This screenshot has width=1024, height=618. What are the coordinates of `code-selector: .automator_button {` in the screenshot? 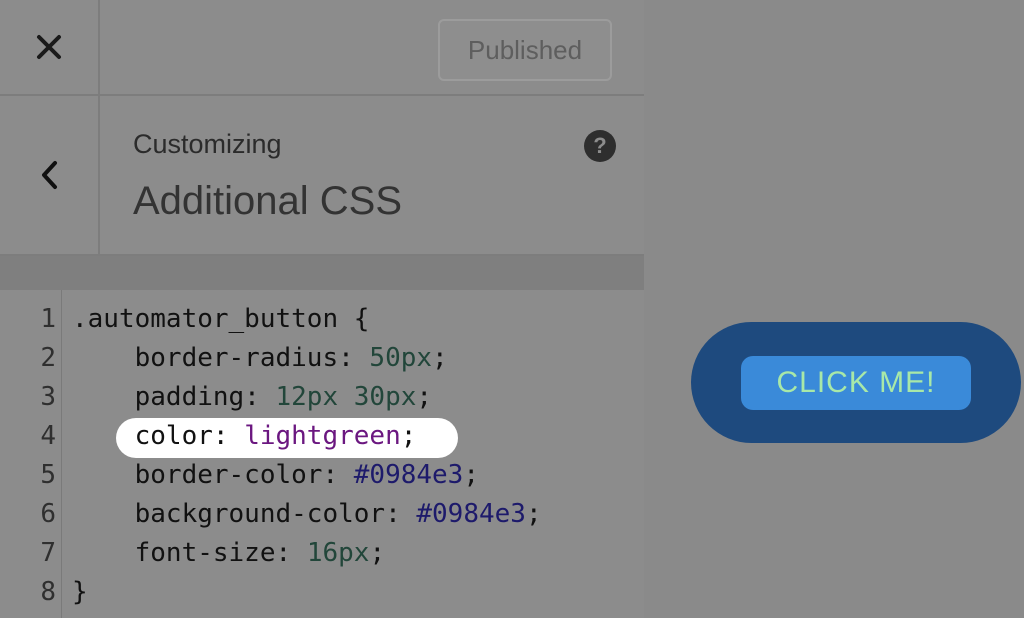 It's located at (221, 319).